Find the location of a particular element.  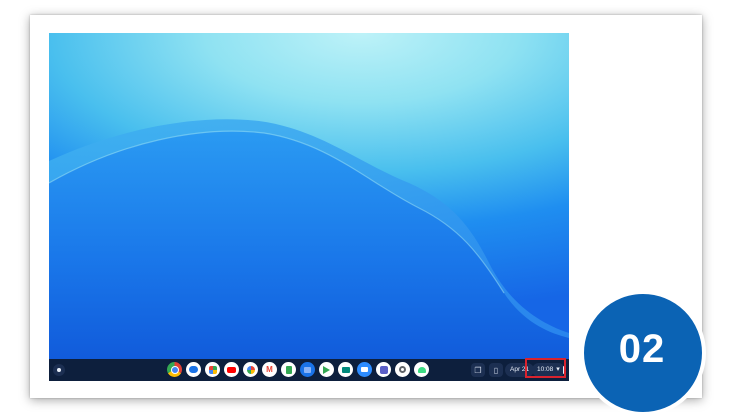

launcher-circle-icon is located at coordinates (59, 370).